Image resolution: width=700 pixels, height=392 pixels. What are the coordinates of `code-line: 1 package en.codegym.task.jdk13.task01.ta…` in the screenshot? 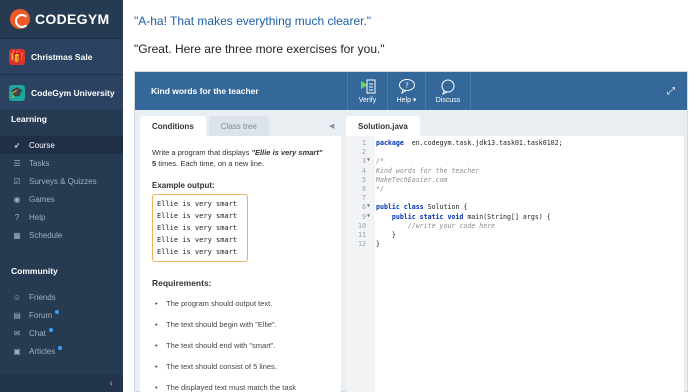 It's located at (515, 143).